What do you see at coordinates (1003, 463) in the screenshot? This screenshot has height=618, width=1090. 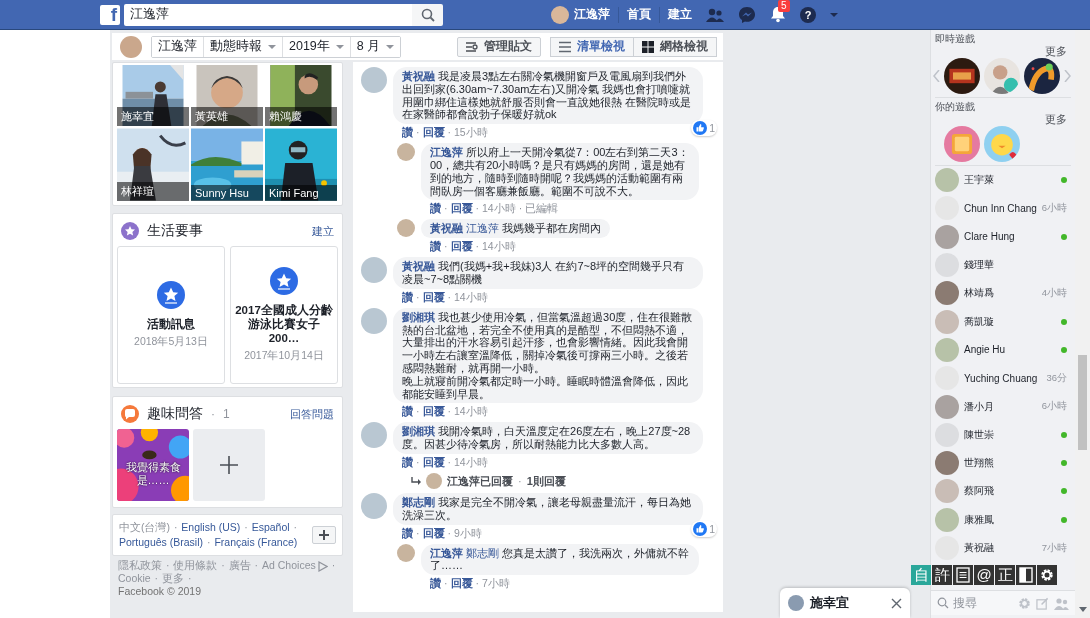 I see `contact-item: 世翔熊` at bounding box center [1003, 463].